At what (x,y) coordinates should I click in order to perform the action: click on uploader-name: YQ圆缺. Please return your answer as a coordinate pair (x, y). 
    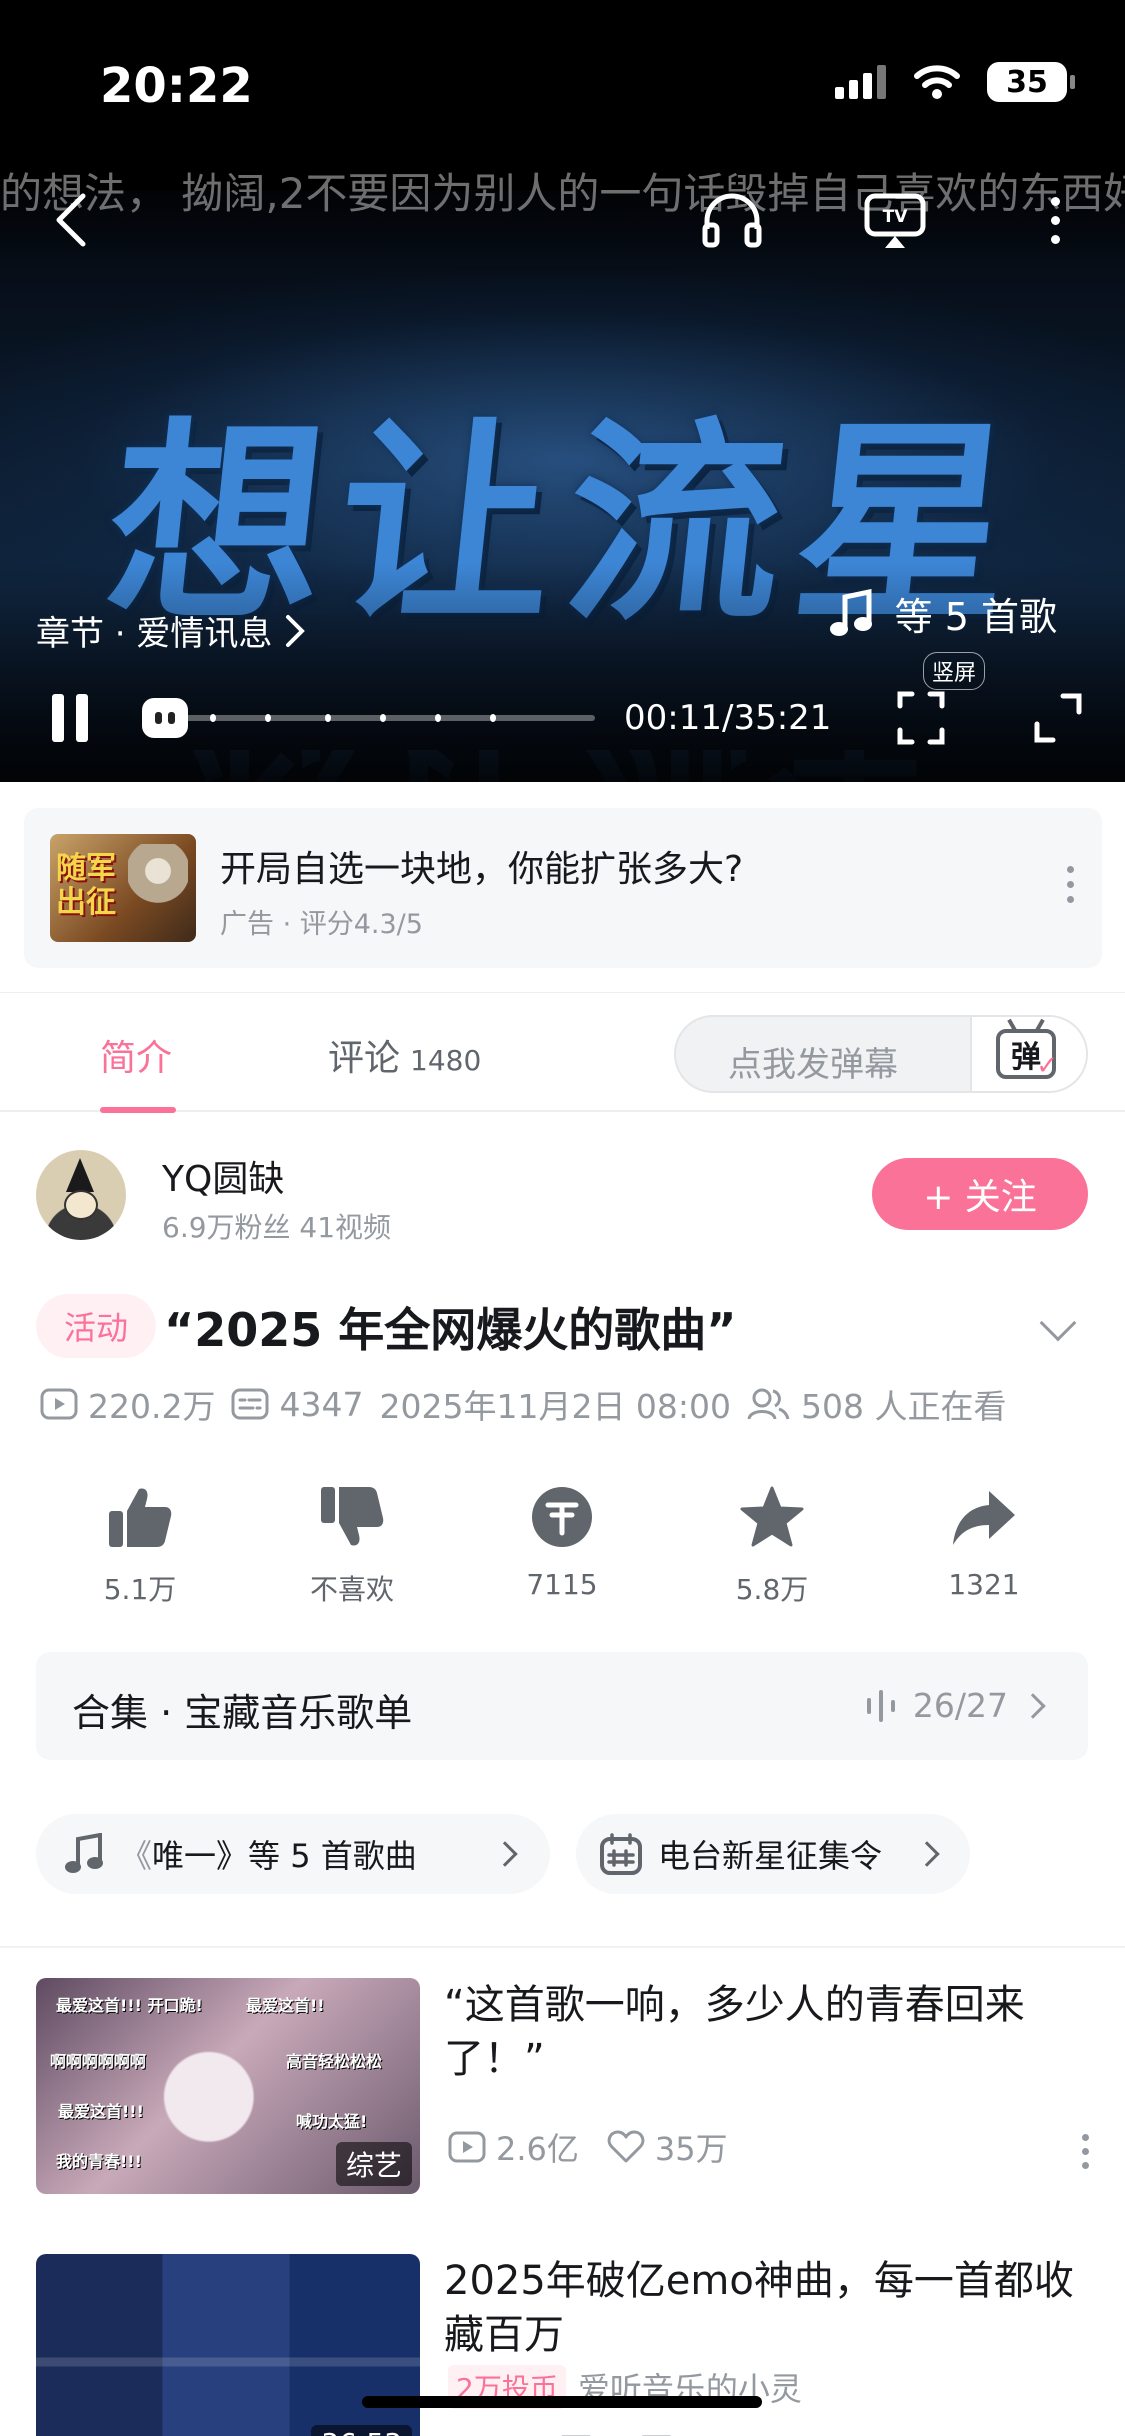
    Looking at the image, I should click on (223, 1176).